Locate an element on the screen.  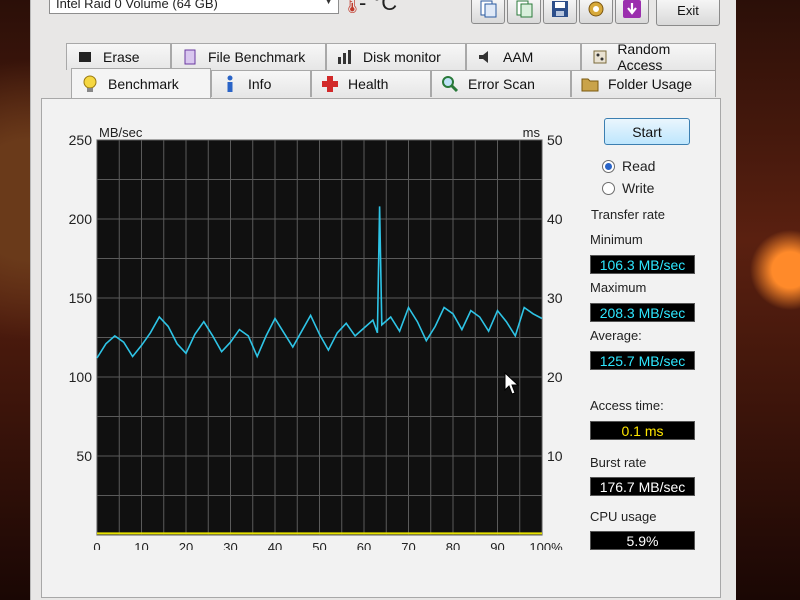
magnifier-icon is located at coordinates (450, 84).